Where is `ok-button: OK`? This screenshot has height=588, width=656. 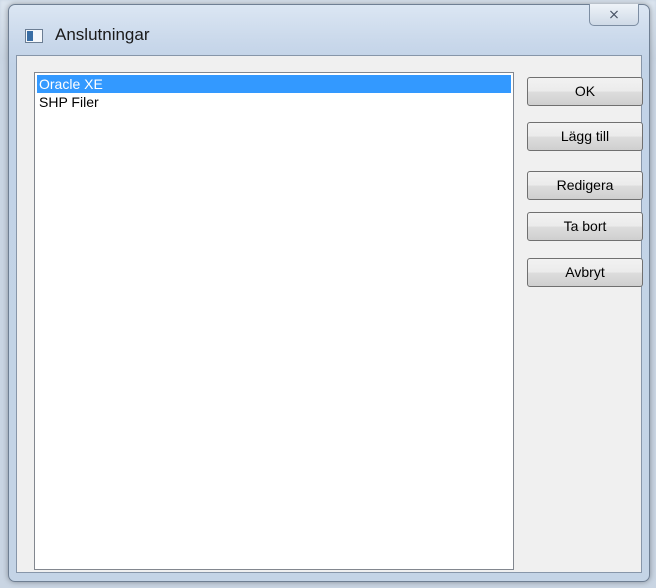 ok-button: OK is located at coordinates (585, 91).